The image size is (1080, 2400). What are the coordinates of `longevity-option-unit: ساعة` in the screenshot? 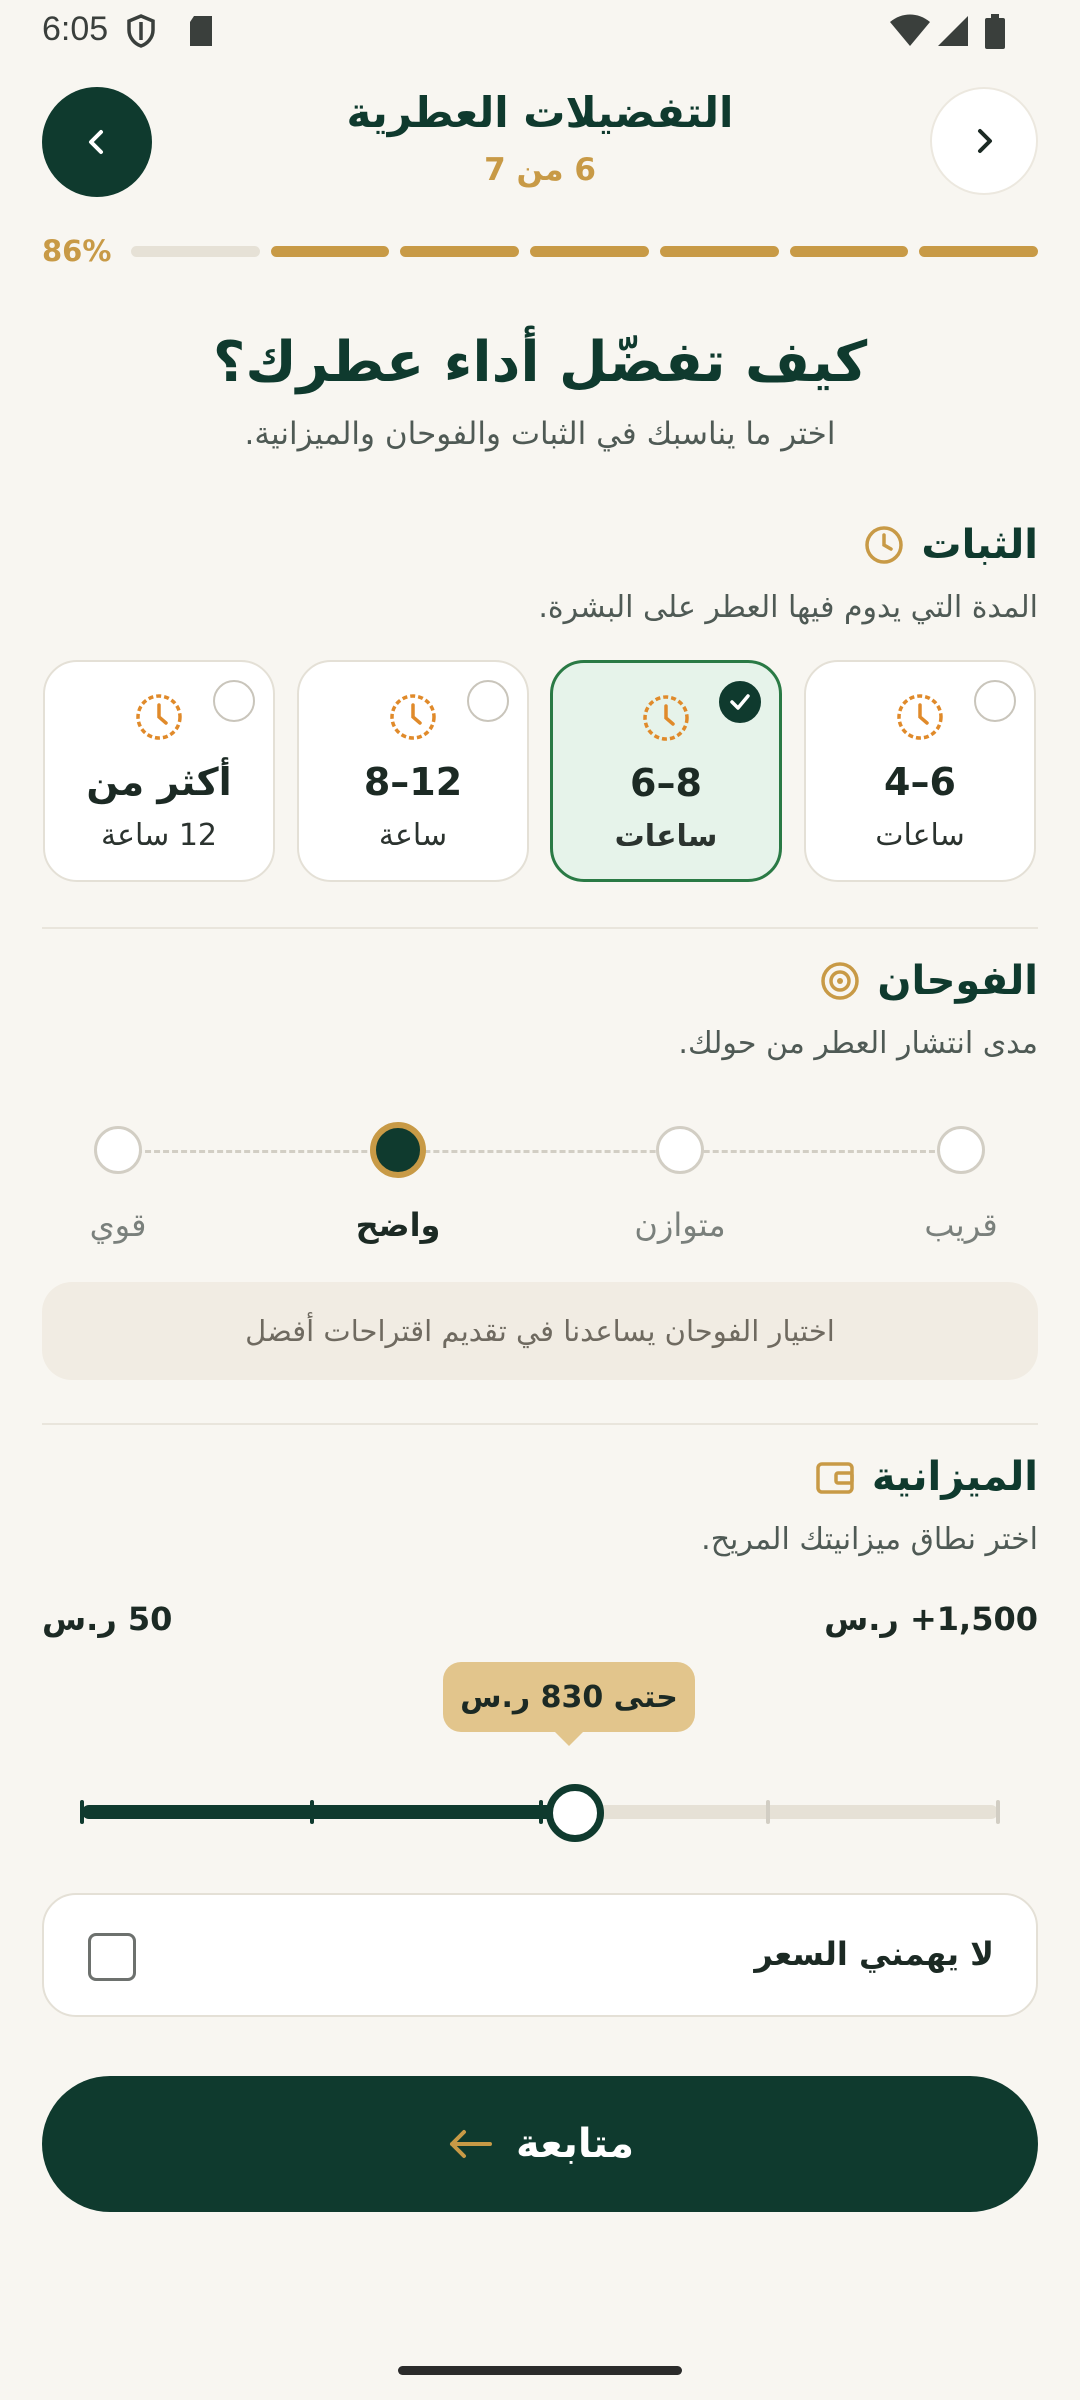 It's located at (413, 835).